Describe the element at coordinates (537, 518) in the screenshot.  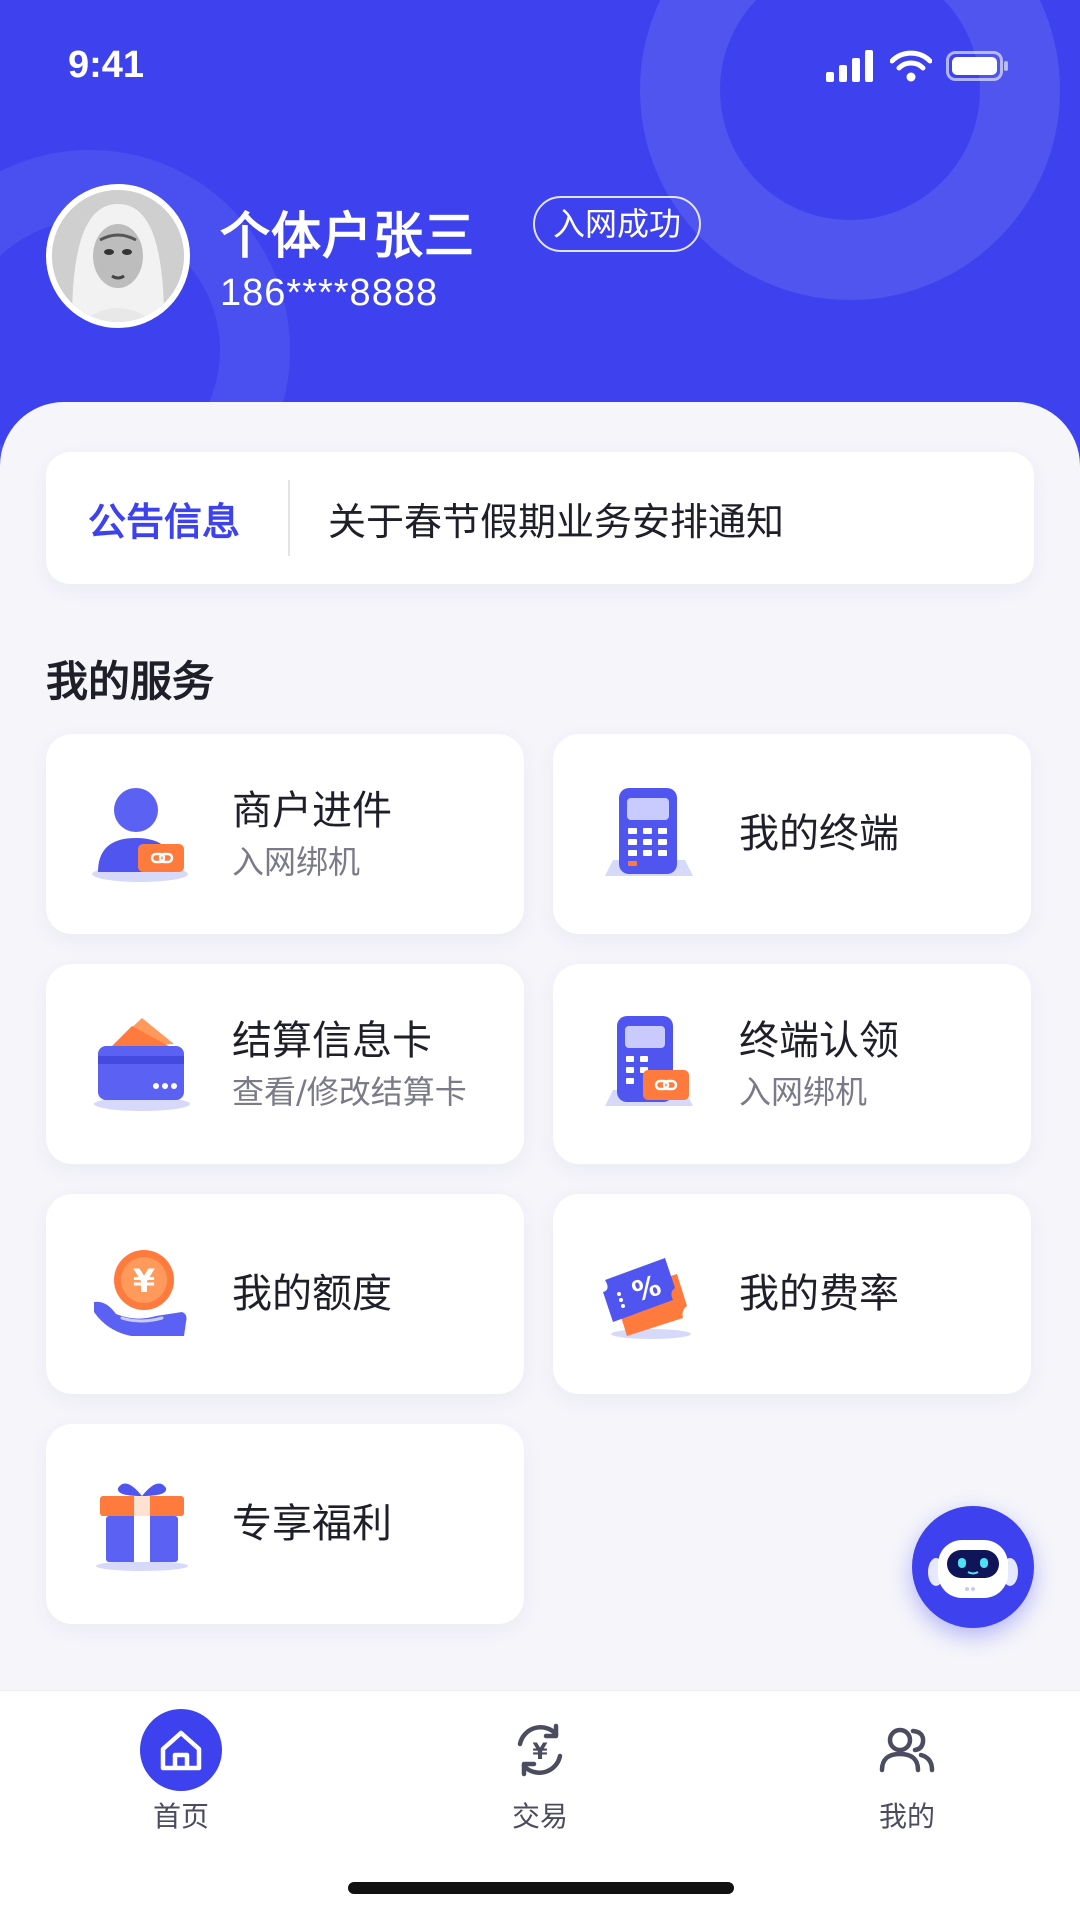
I see `notice-text: 关于春节假期业务安排通知` at that location.